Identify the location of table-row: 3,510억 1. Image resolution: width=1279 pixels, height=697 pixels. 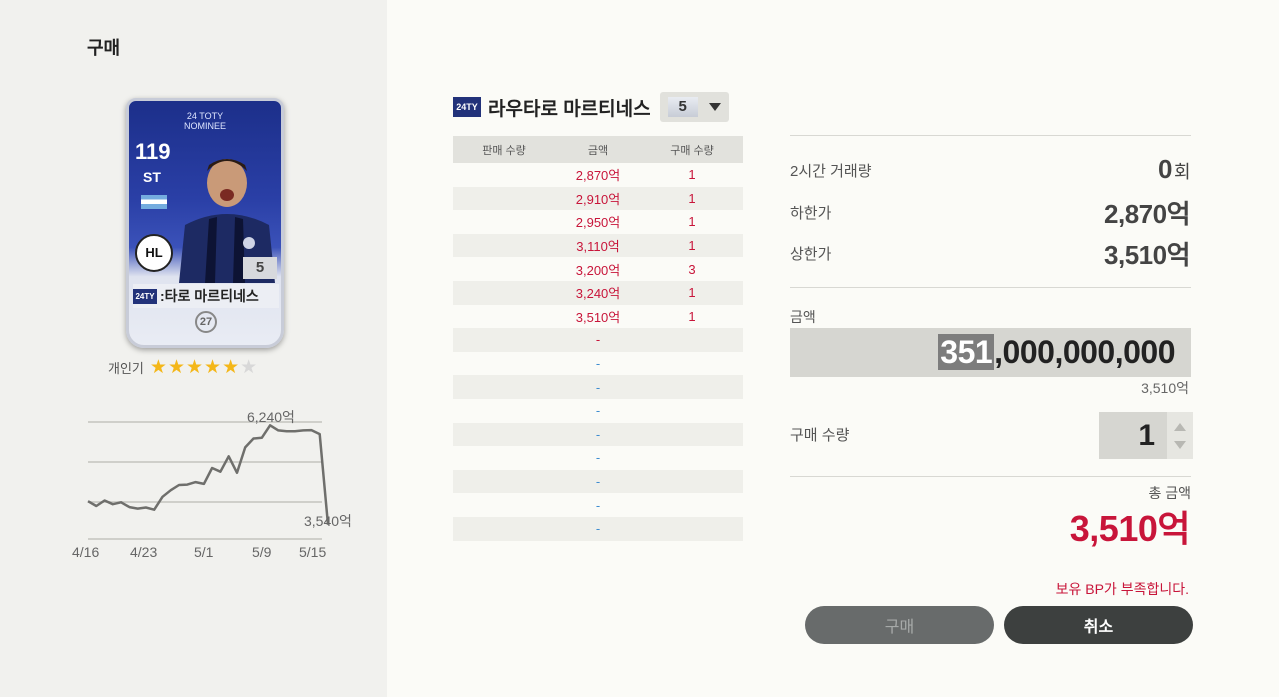
(598, 317).